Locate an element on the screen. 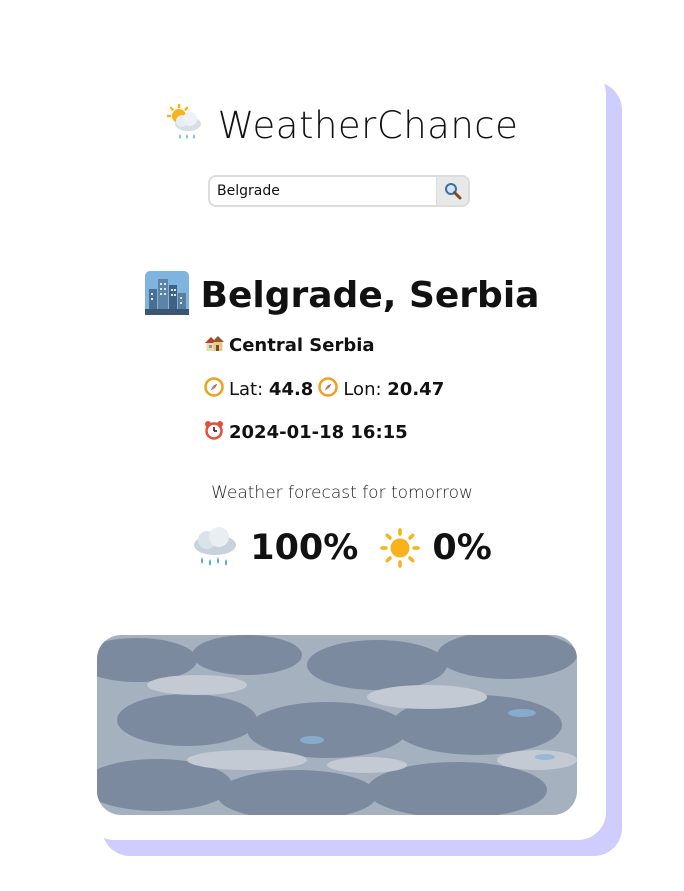  city-heading: Belgrade, Serbia is located at coordinates (342, 297).